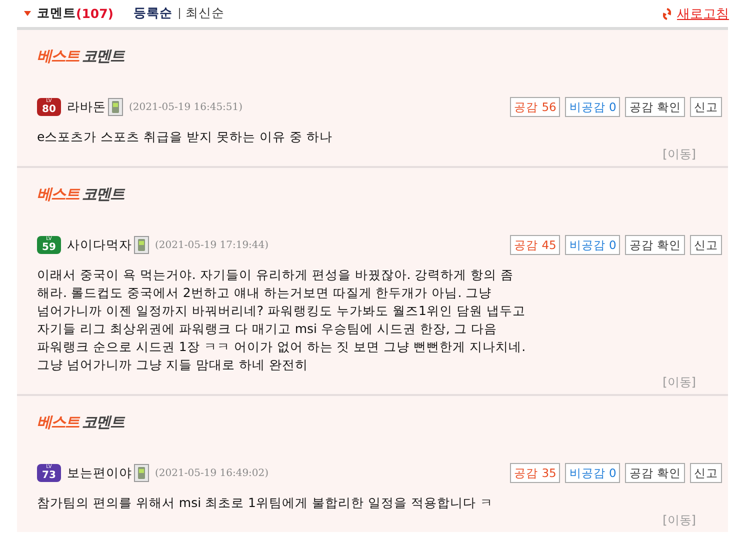  I want to click on comment-date: (2021-05-19 17:19:44), so click(212, 245).